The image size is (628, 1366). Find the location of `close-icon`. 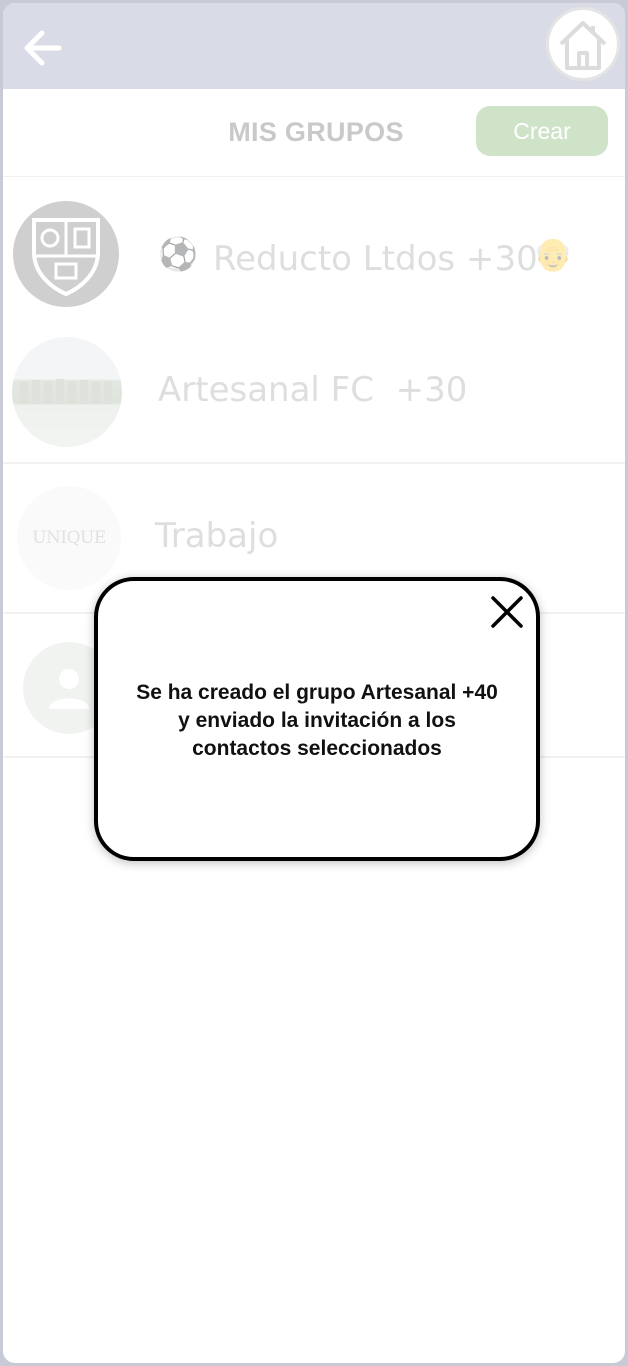

close-icon is located at coordinates (507, 612).